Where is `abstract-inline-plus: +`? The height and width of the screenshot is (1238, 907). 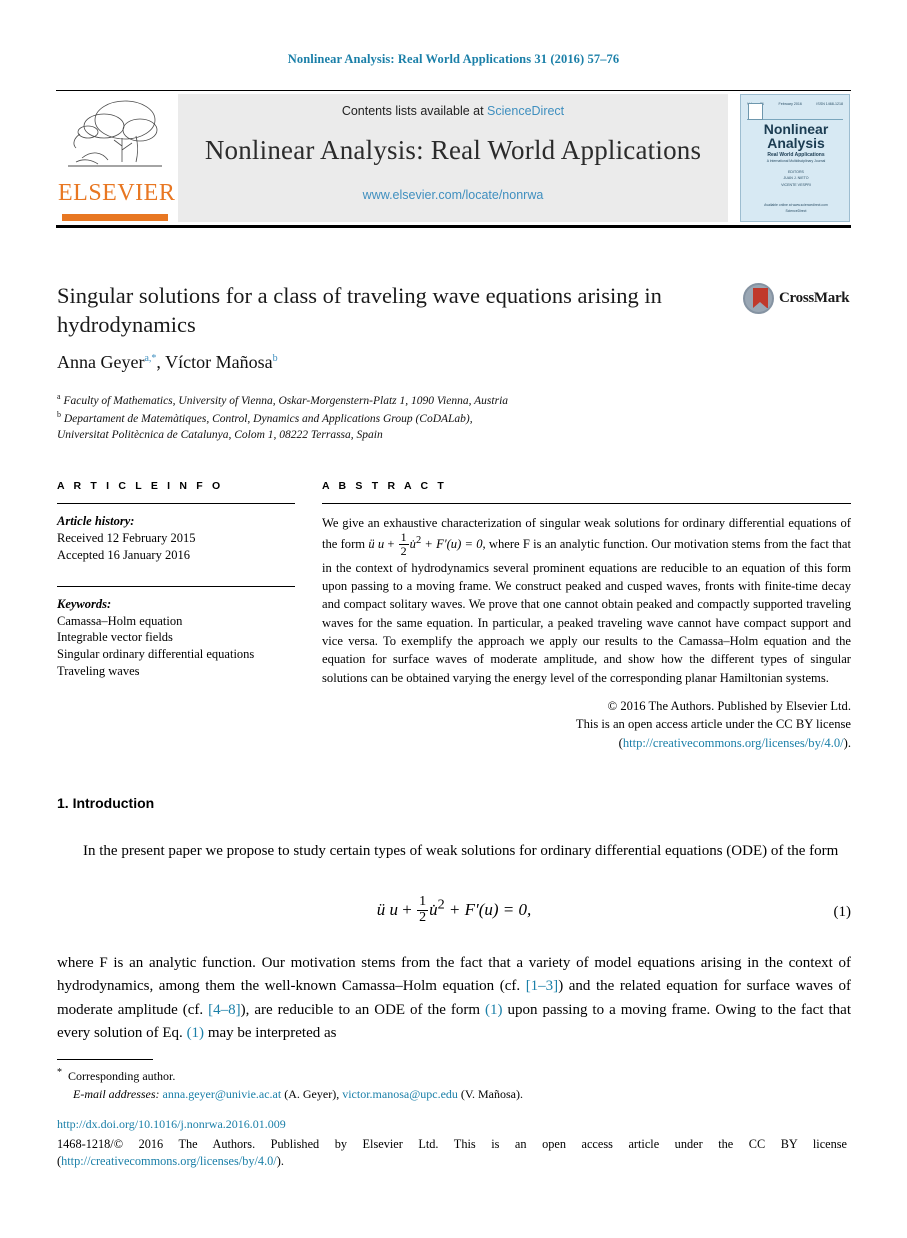 abstract-inline-plus: + is located at coordinates (391, 544).